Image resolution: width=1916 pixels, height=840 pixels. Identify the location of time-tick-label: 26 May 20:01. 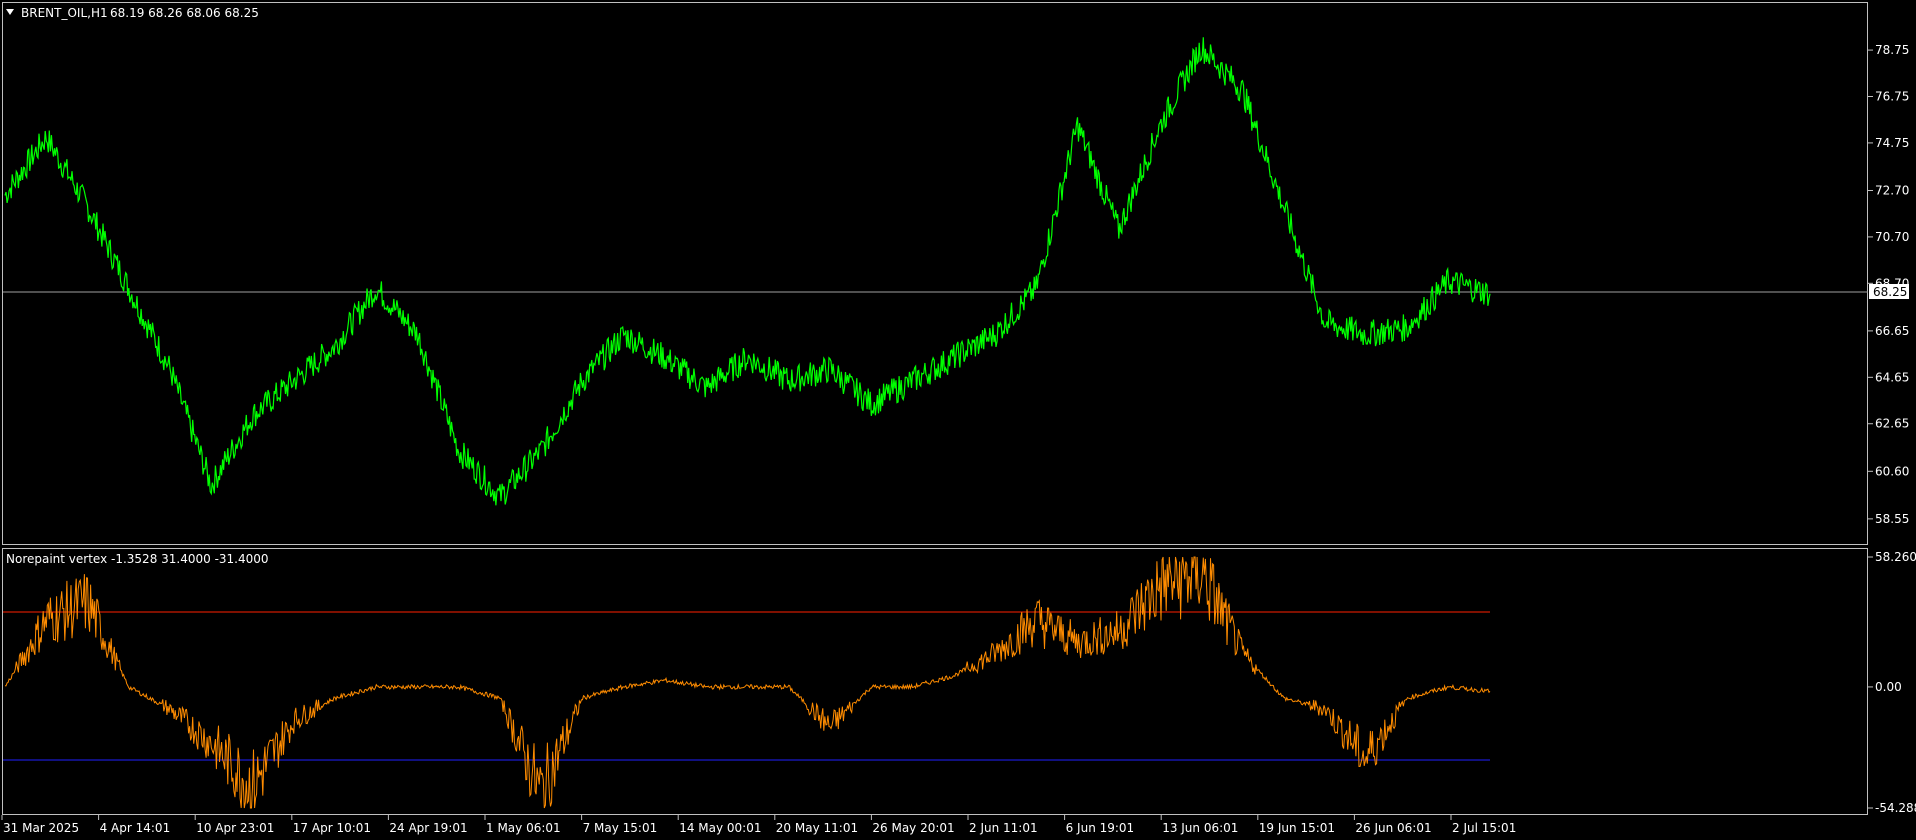
(913, 828).